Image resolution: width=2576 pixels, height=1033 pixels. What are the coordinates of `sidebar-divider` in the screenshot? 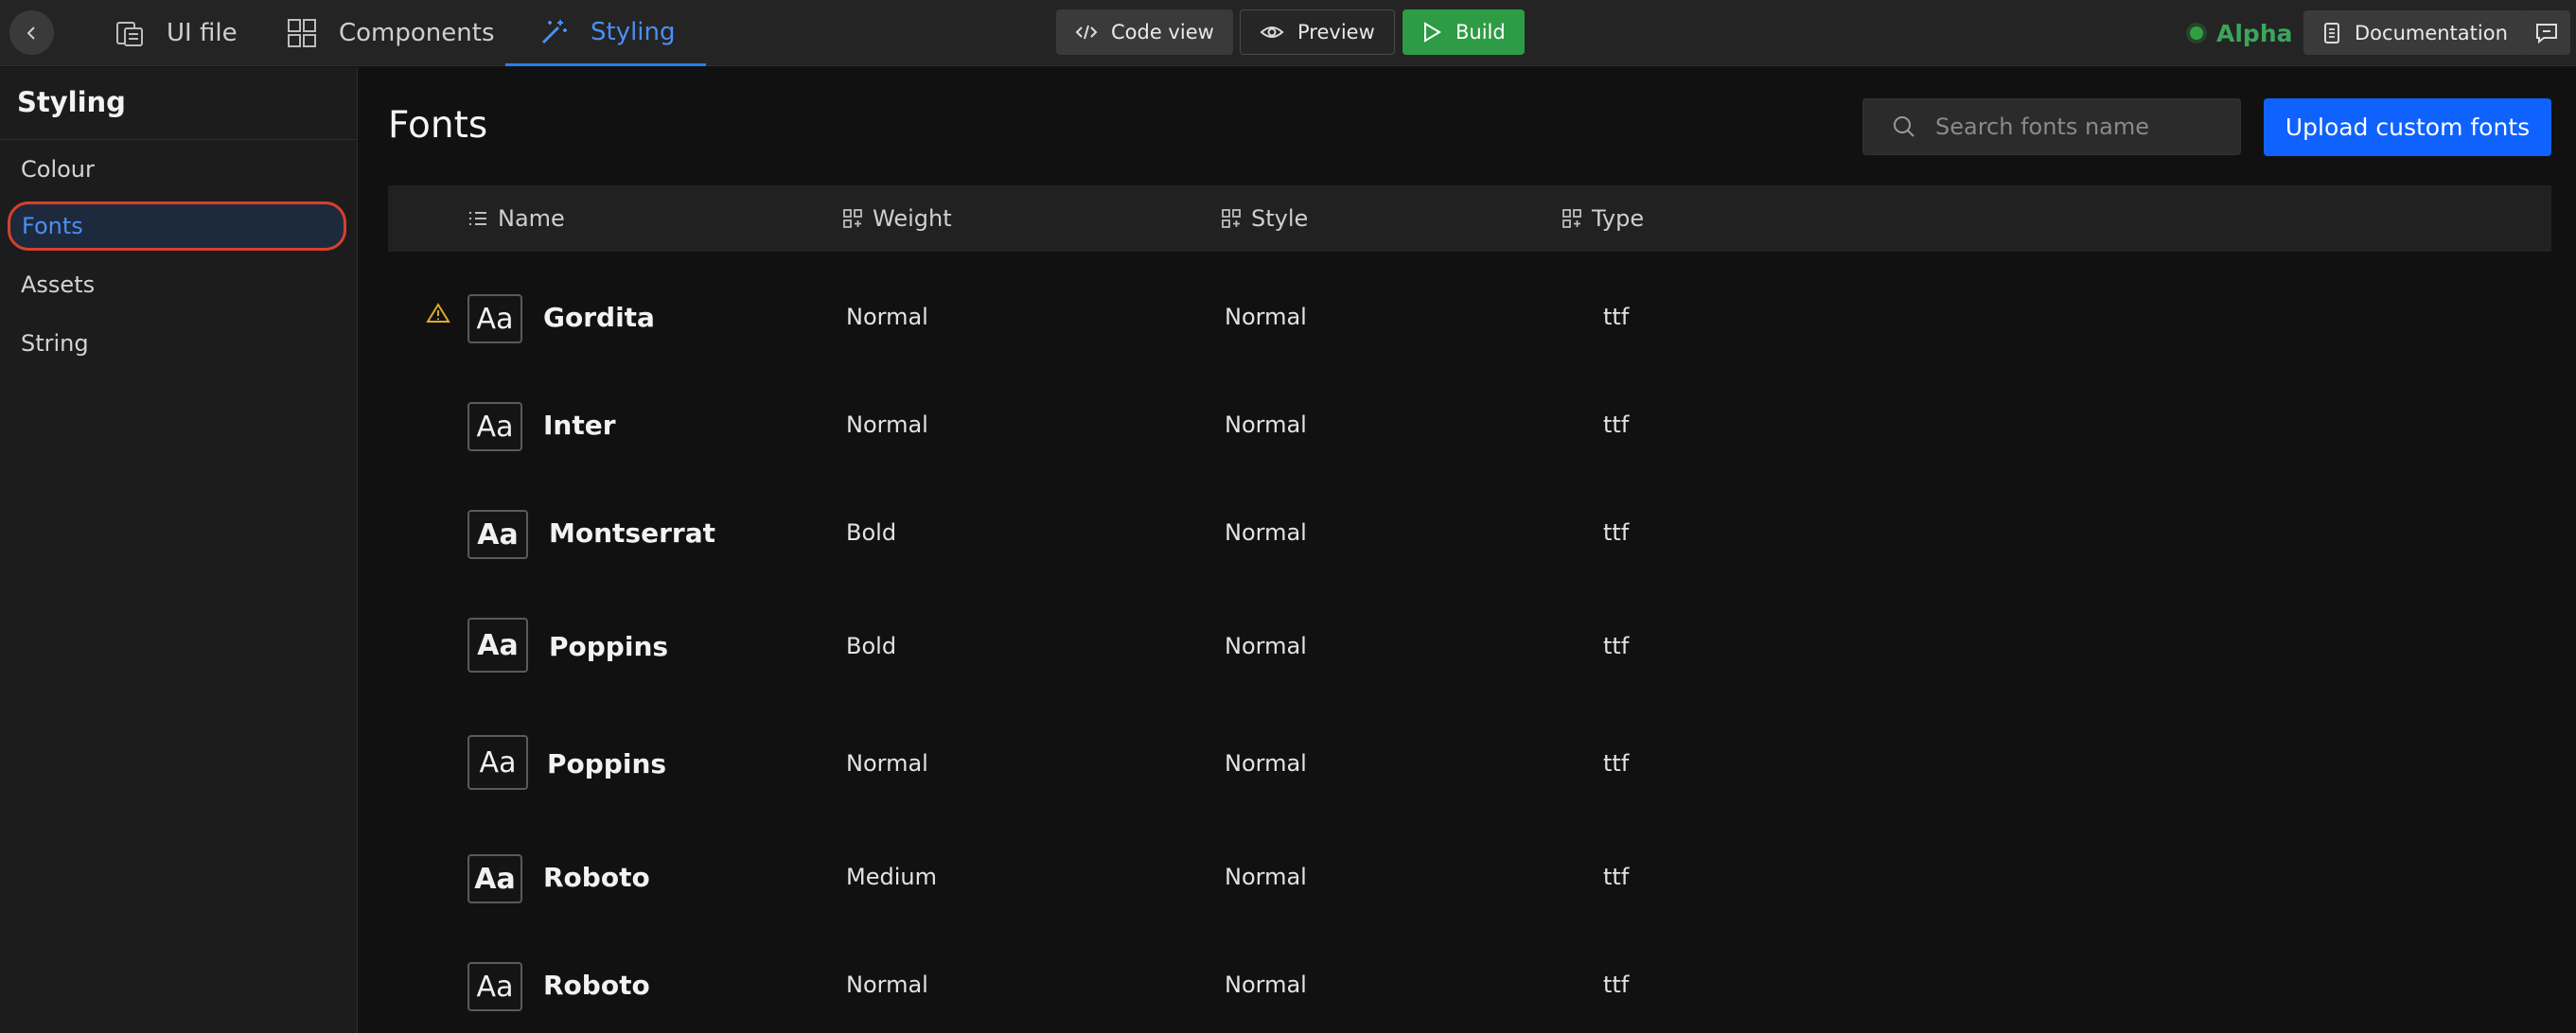 It's located at (179, 140).